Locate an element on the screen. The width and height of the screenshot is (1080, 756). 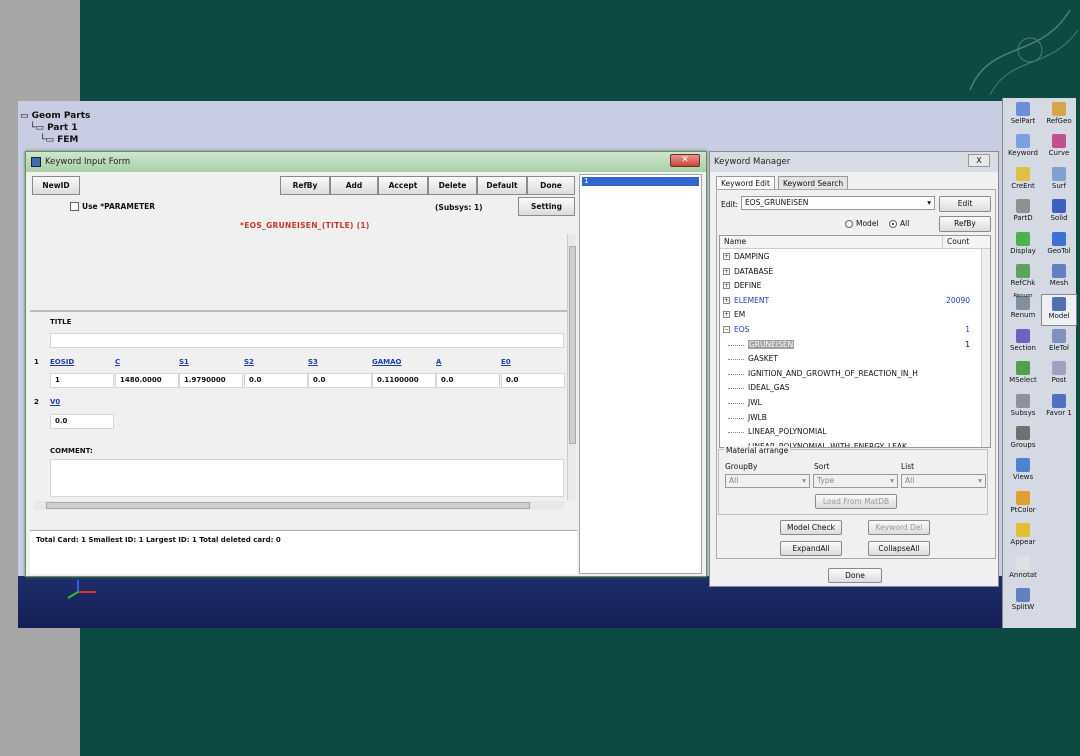
field-gamao: 0.1100000 is located at coordinates (404, 380).